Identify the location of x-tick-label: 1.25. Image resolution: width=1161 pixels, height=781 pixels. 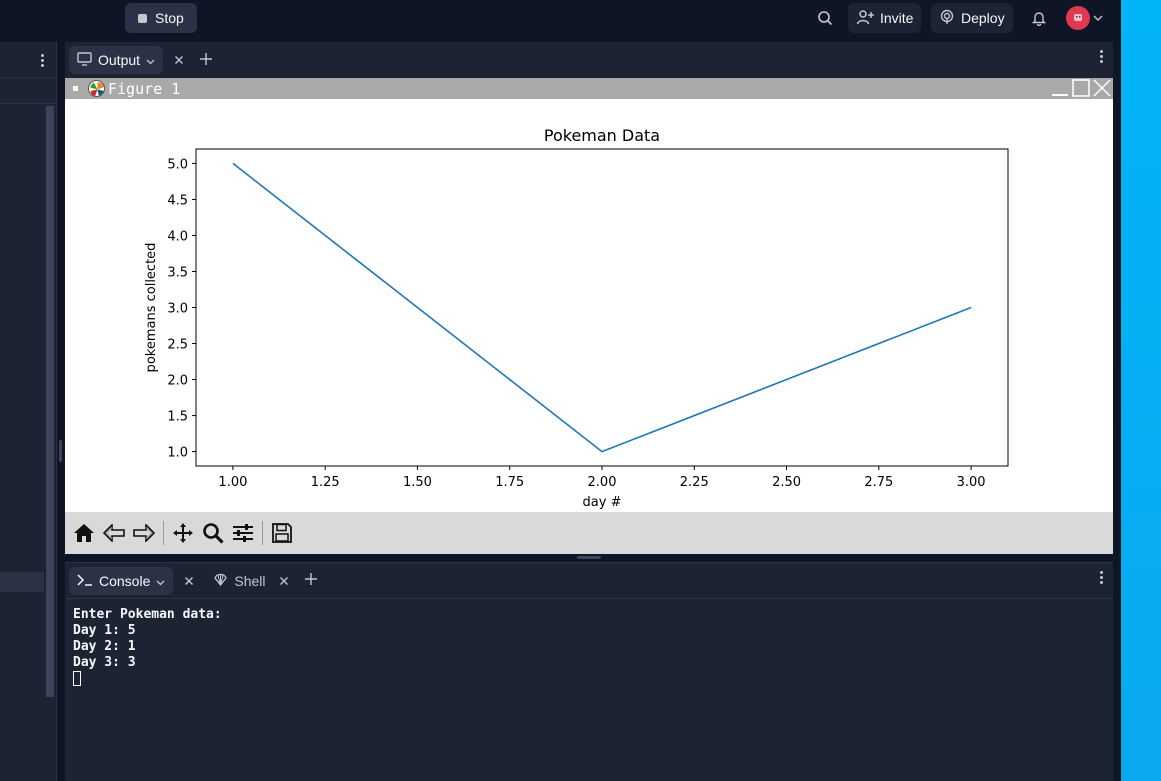
(325, 482).